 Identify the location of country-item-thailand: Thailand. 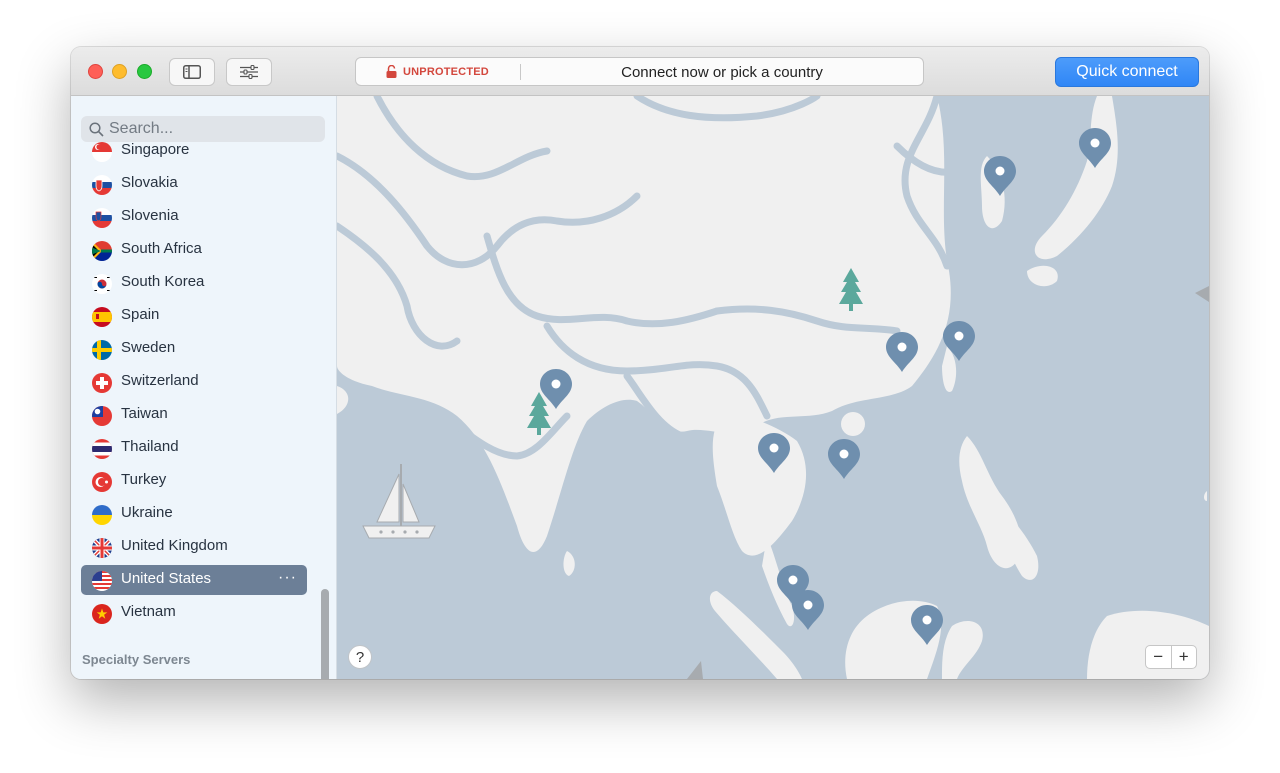
(194, 448).